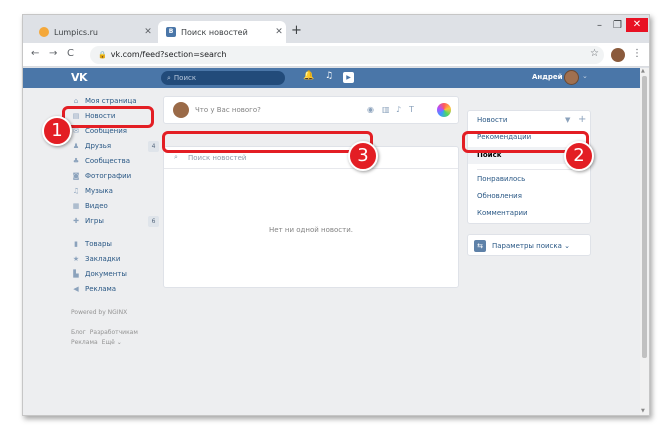  Describe the element at coordinates (599, 25) in the screenshot. I see `minimize-button: –` at that location.